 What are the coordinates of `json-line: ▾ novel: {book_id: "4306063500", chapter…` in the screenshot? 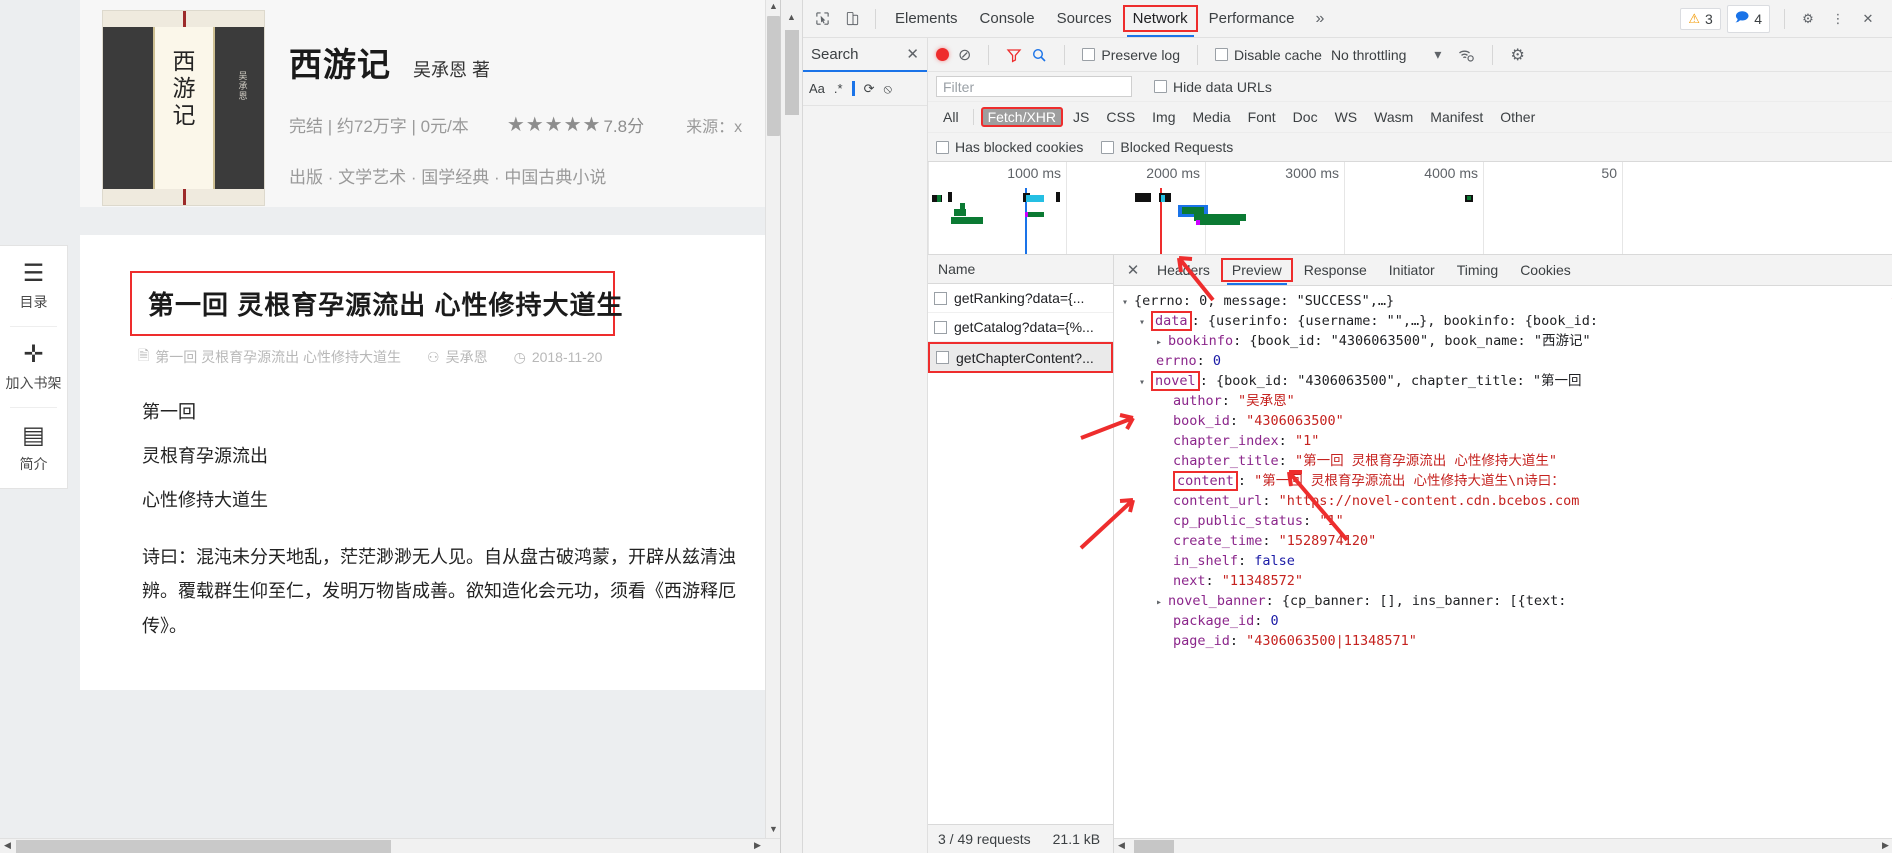 It's located at (1507, 381).